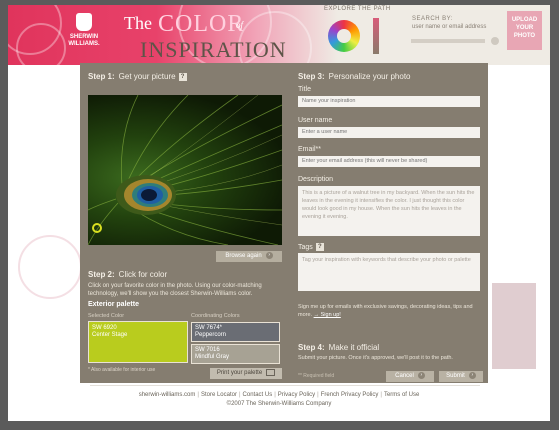 The height and width of the screenshot is (430, 559). What do you see at coordinates (143, 274) in the screenshot?
I see `step2-label: Click for color` at bounding box center [143, 274].